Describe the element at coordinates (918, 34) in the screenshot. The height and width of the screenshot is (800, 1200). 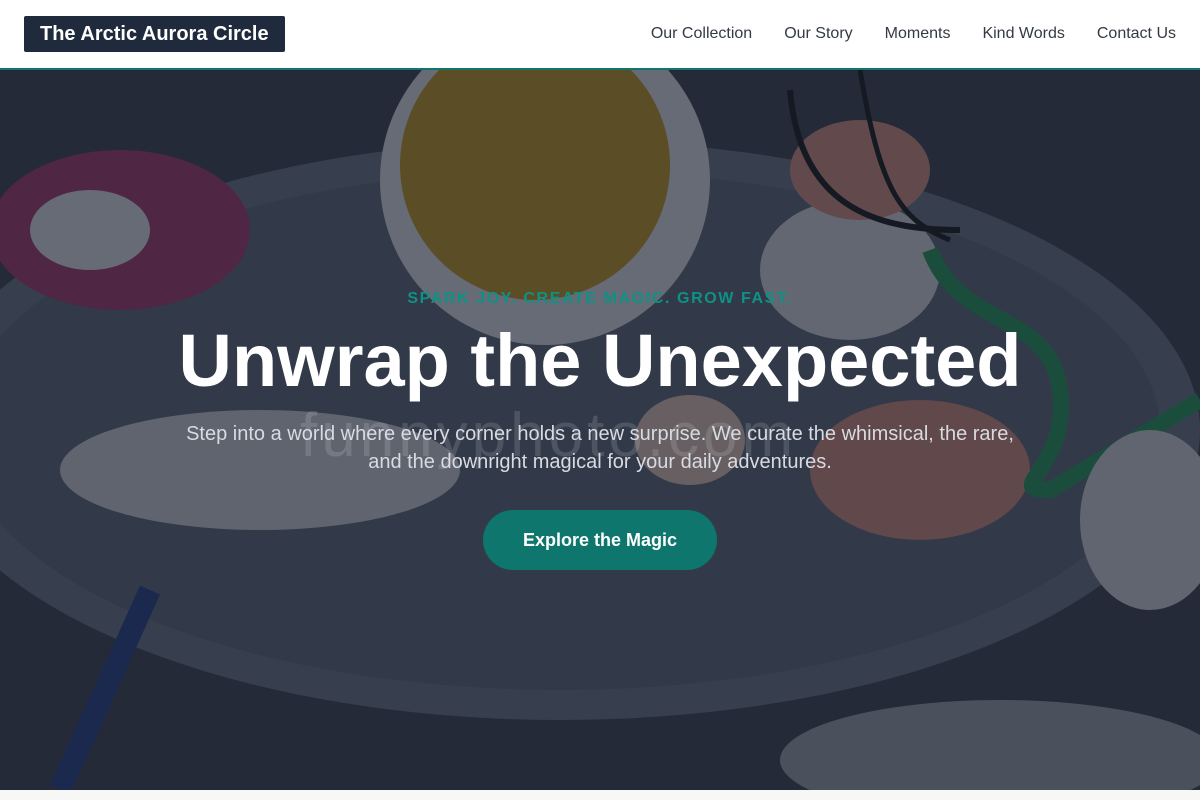
I see `nav-item-moments: Moments` at that location.